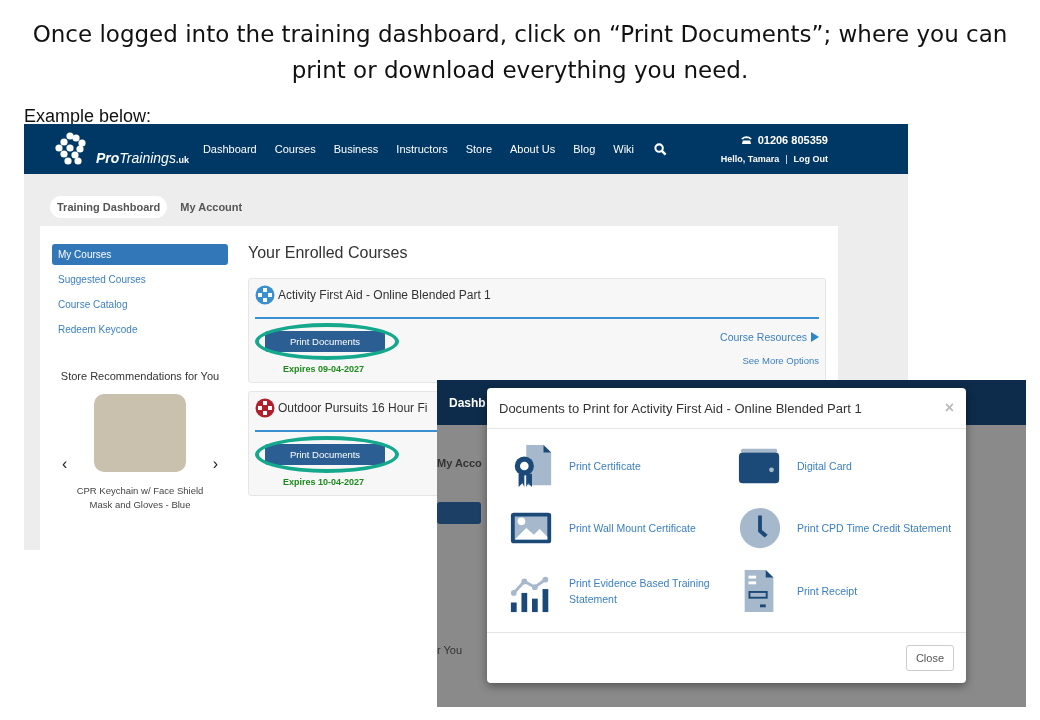 This screenshot has height=720, width=1040. I want to click on nav-link: Blog, so click(584, 149).